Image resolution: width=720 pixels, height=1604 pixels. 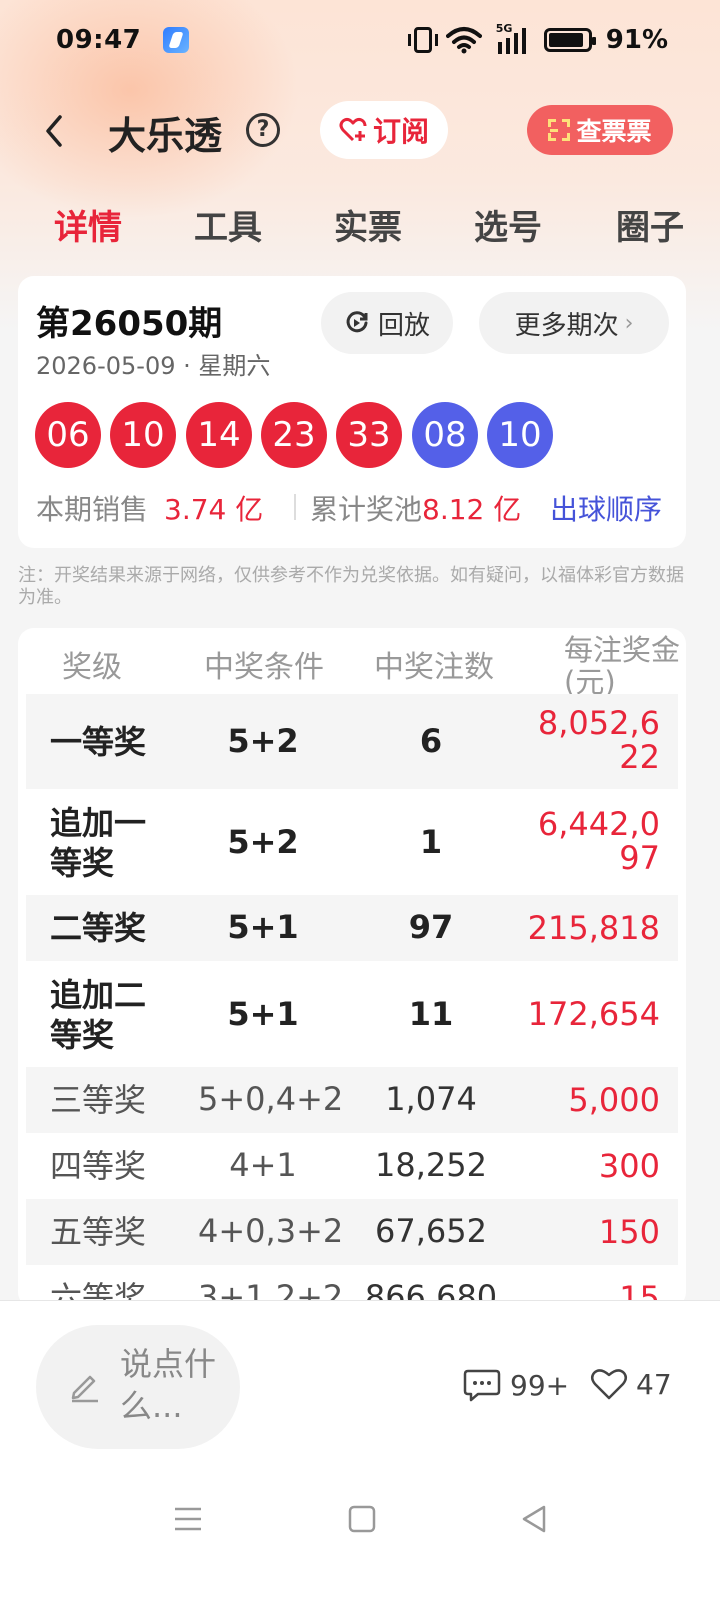 I want to click on prize-condition: 4+1, so click(x=263, y=1165).